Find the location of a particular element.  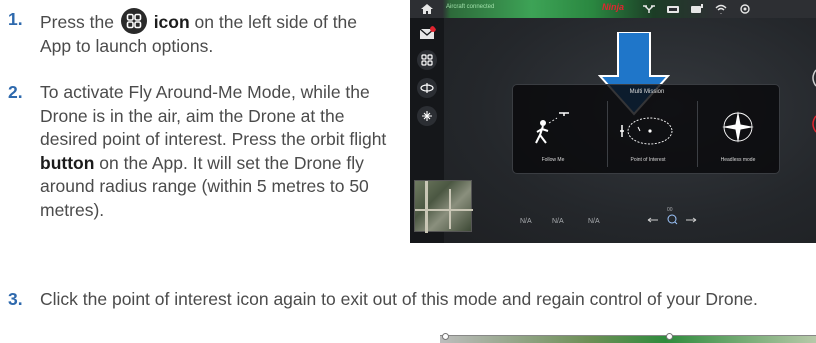

landing-icon is located at coordinates (427, 116).